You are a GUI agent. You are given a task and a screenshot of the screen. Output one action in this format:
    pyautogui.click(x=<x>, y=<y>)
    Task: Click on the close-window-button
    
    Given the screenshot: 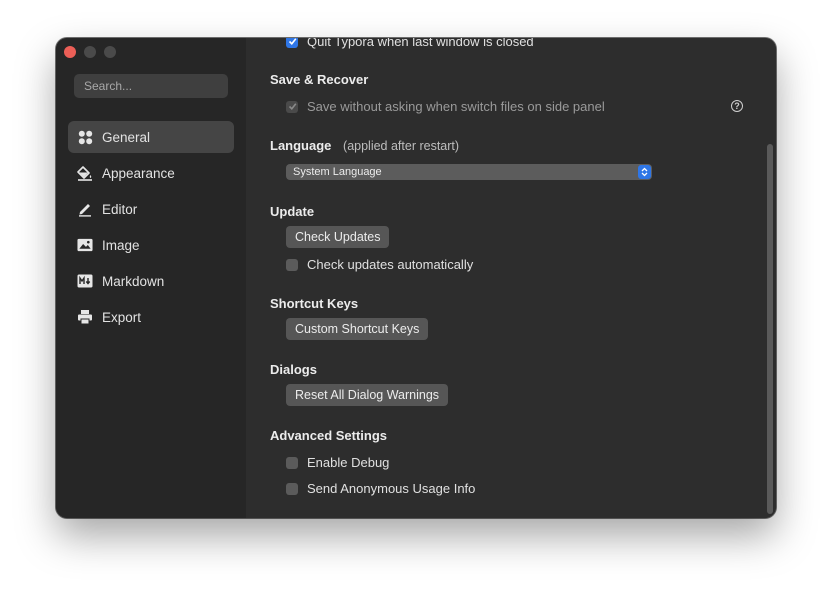 What is the action you would take?
    pyautogui.click(x=70, y=52)
    